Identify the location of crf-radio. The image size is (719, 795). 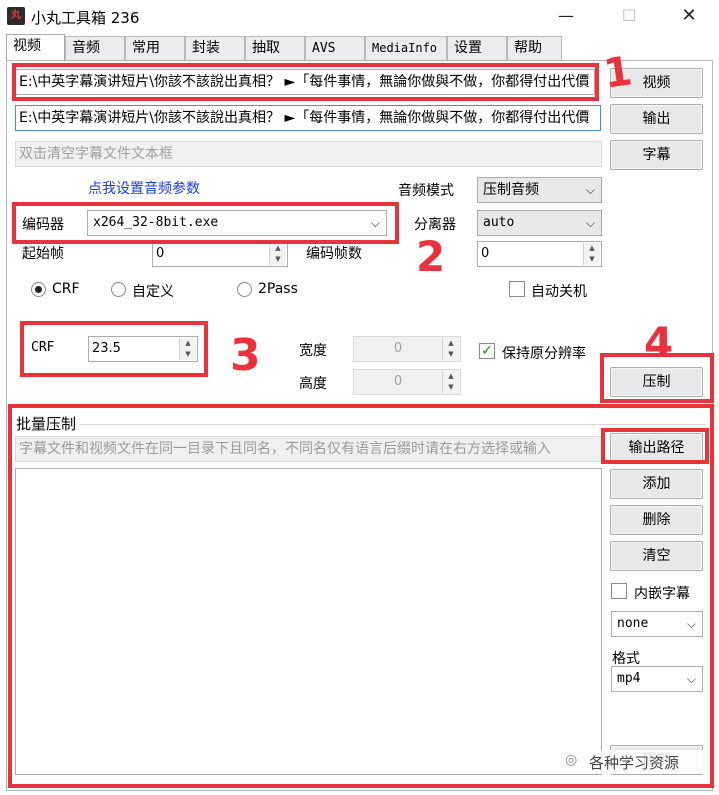
(38, 289).